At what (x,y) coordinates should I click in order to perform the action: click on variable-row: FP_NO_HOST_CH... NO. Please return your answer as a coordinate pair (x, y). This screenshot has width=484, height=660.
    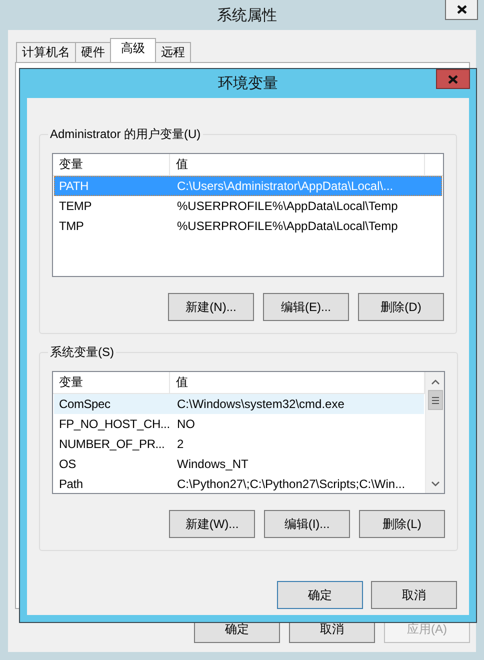
    Looking at the image, I should click on (239, 424).